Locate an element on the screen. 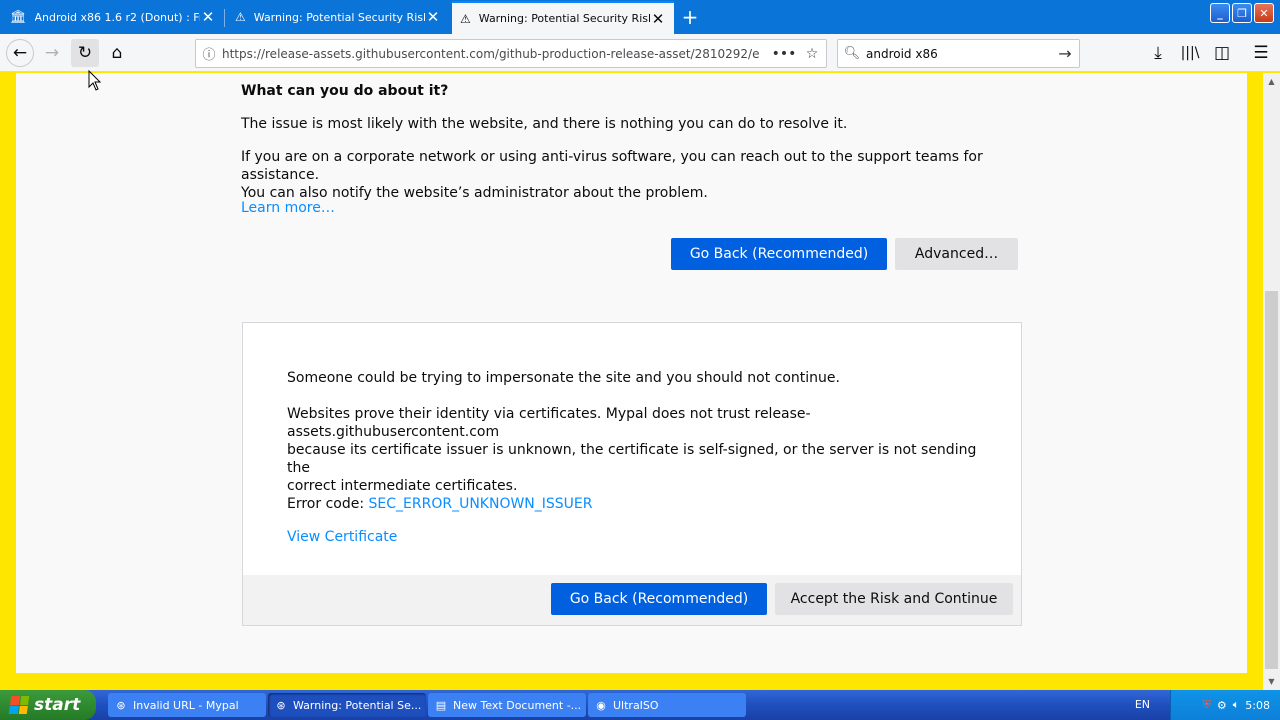 The width and height of the screenshot is (1280, 720). start-button: start is located at coordinates (48, 705).